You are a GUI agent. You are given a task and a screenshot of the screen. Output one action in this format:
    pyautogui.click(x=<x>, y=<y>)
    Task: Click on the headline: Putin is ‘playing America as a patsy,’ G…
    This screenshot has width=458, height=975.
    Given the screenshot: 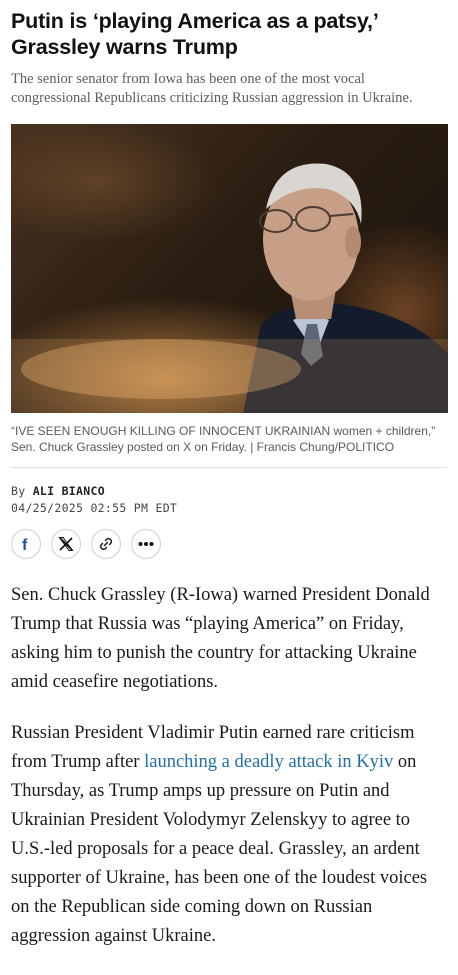 What is the action you would take?
    pyautogui.click(x=194, y=34)
    